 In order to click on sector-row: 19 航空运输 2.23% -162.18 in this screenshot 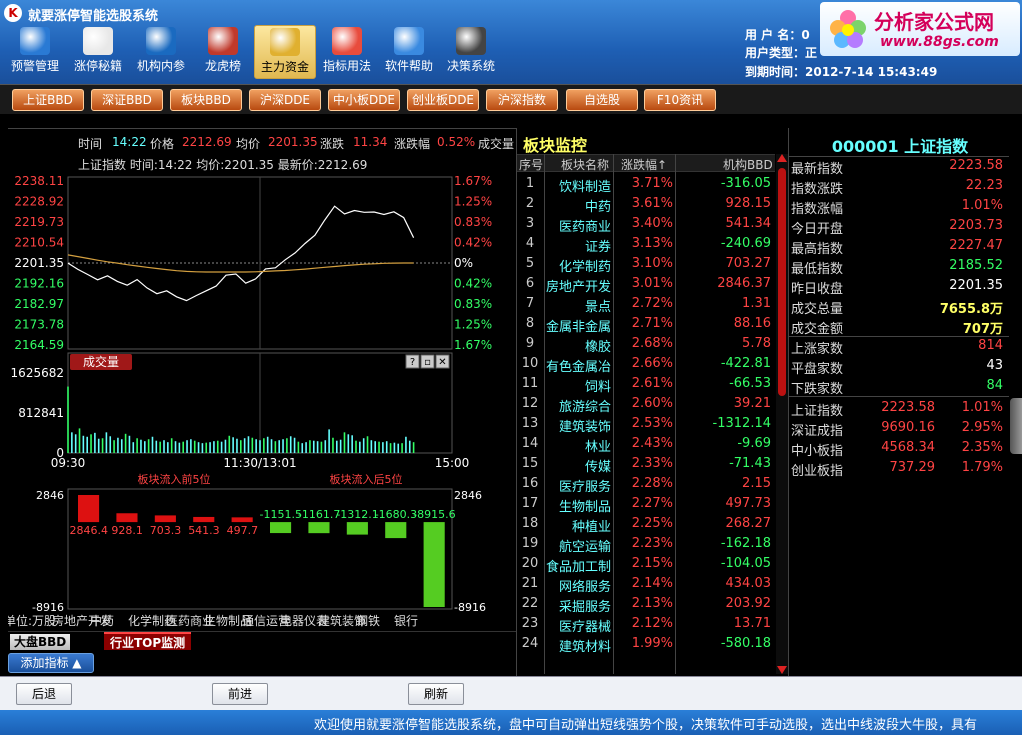, I will do `click(646, 544)`.